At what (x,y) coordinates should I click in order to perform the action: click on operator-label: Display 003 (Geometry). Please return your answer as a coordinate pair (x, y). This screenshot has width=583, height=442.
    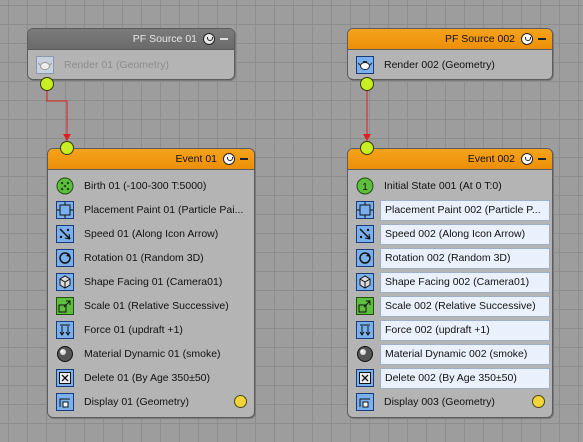
    Looking at the image, I should click on (439, 401).